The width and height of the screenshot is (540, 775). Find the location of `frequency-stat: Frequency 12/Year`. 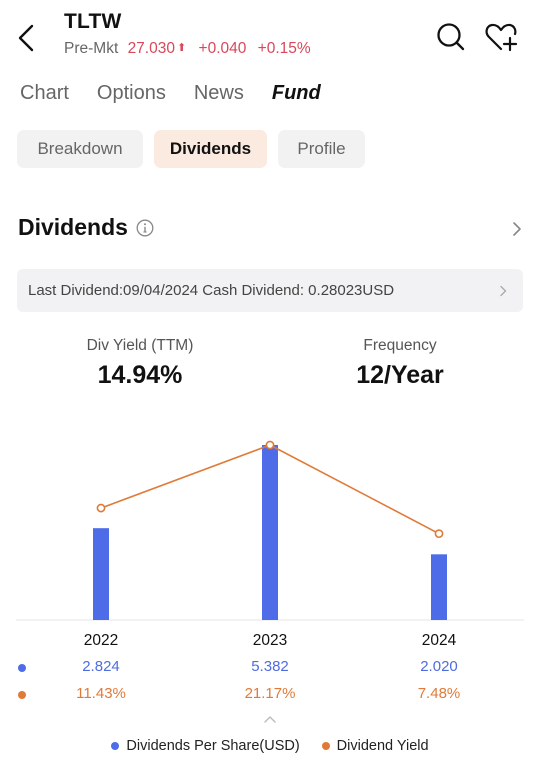

frequency-stat: Frequency 12/Year is located at coordinates (400, 363).